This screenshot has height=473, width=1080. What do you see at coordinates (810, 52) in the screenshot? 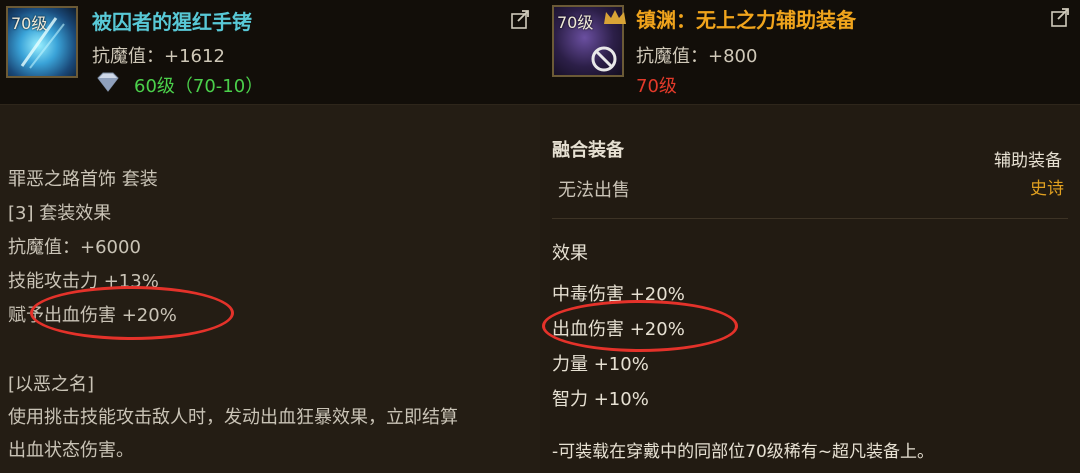
I see `right-item-header: 70级 镇渊：无上之力辅助装备 抗魔值：+800 70级` at bounding box center [810, 52].